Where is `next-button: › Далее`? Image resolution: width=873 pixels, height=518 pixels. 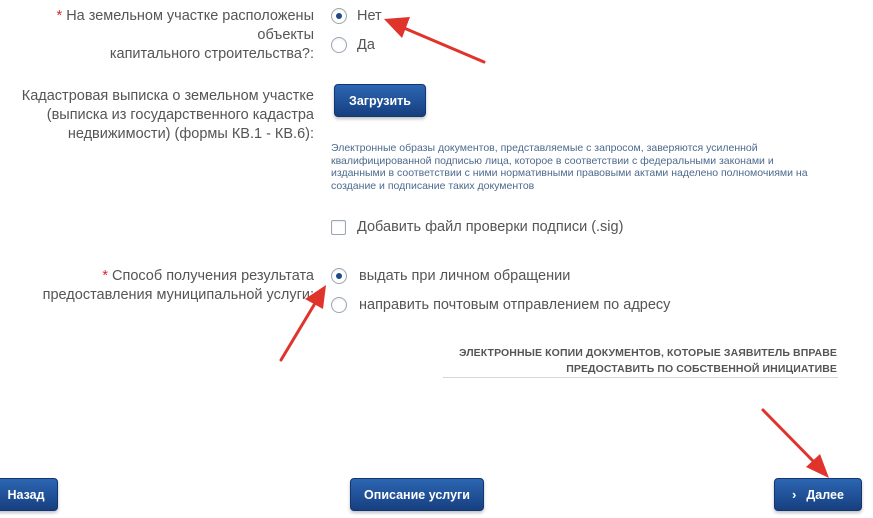 next-button: › Далее is located at coordinates (818, 494).